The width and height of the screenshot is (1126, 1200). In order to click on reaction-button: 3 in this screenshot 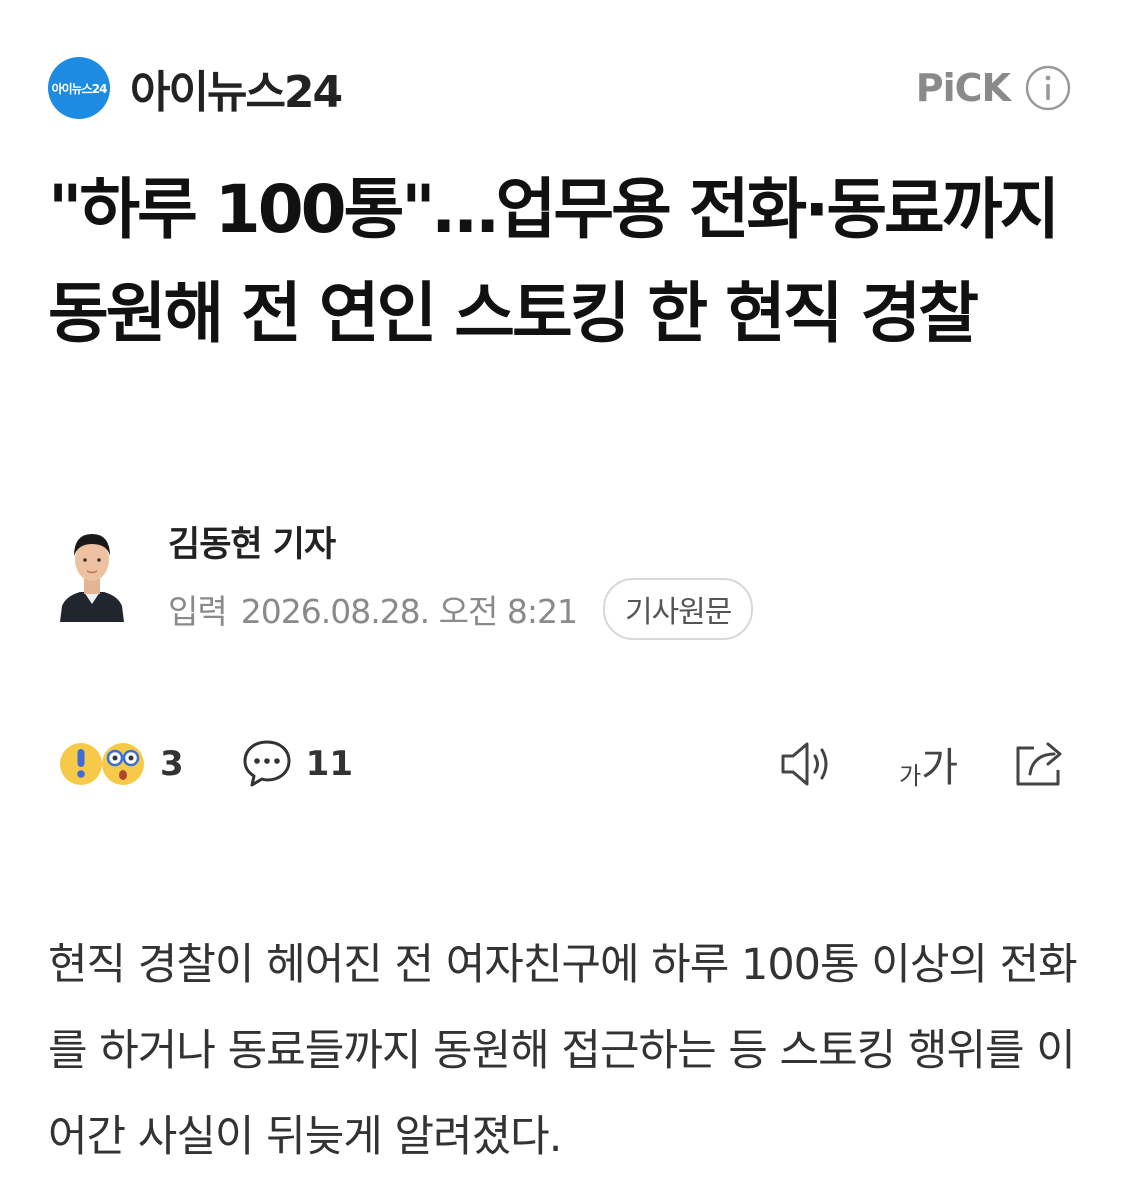, I will do `click(120, 764)`.